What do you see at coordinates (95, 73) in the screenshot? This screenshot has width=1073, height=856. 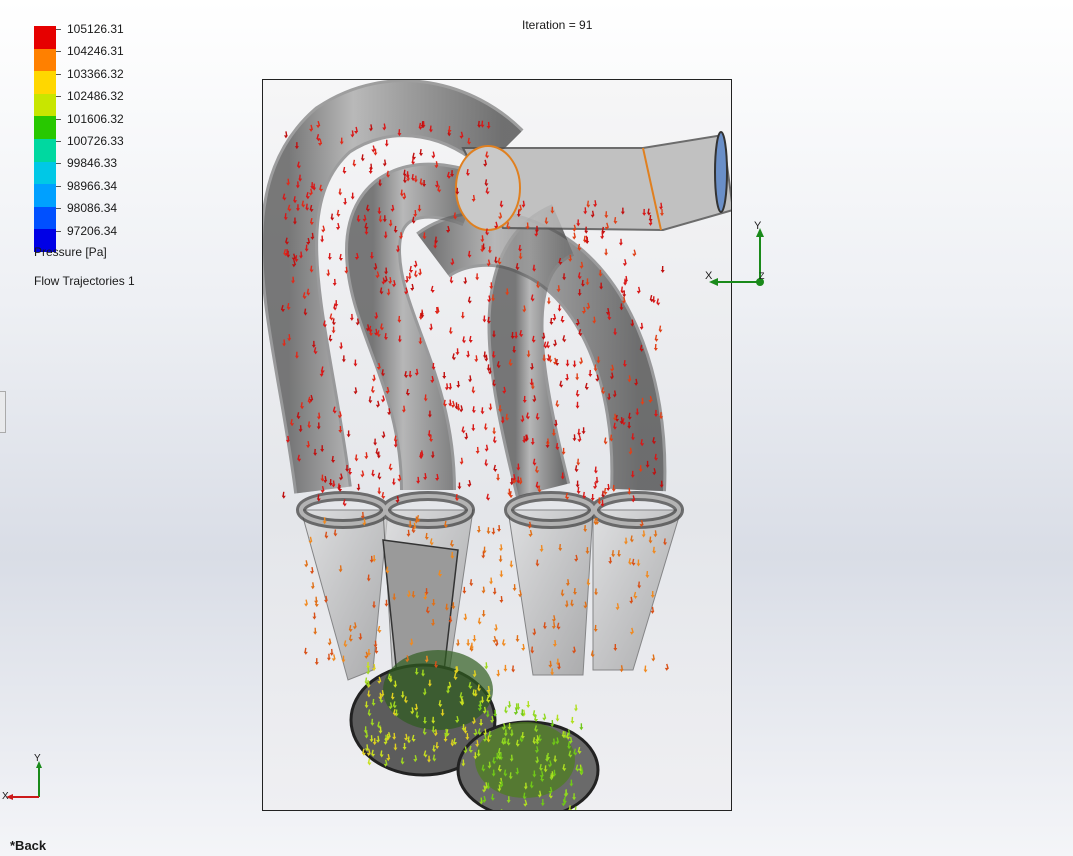 I see `legend-value: 103366.32` at bounding box center [95, 73].